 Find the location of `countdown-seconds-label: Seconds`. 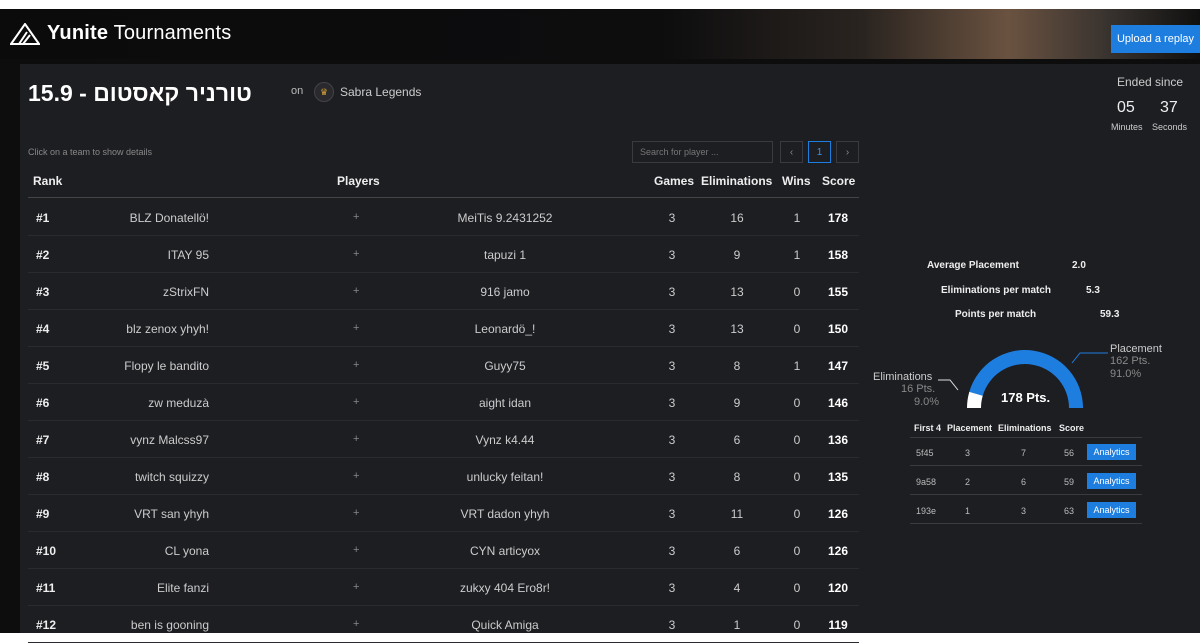

countdown-seconds-label: Seconds is located at coordinates (1170, 127).